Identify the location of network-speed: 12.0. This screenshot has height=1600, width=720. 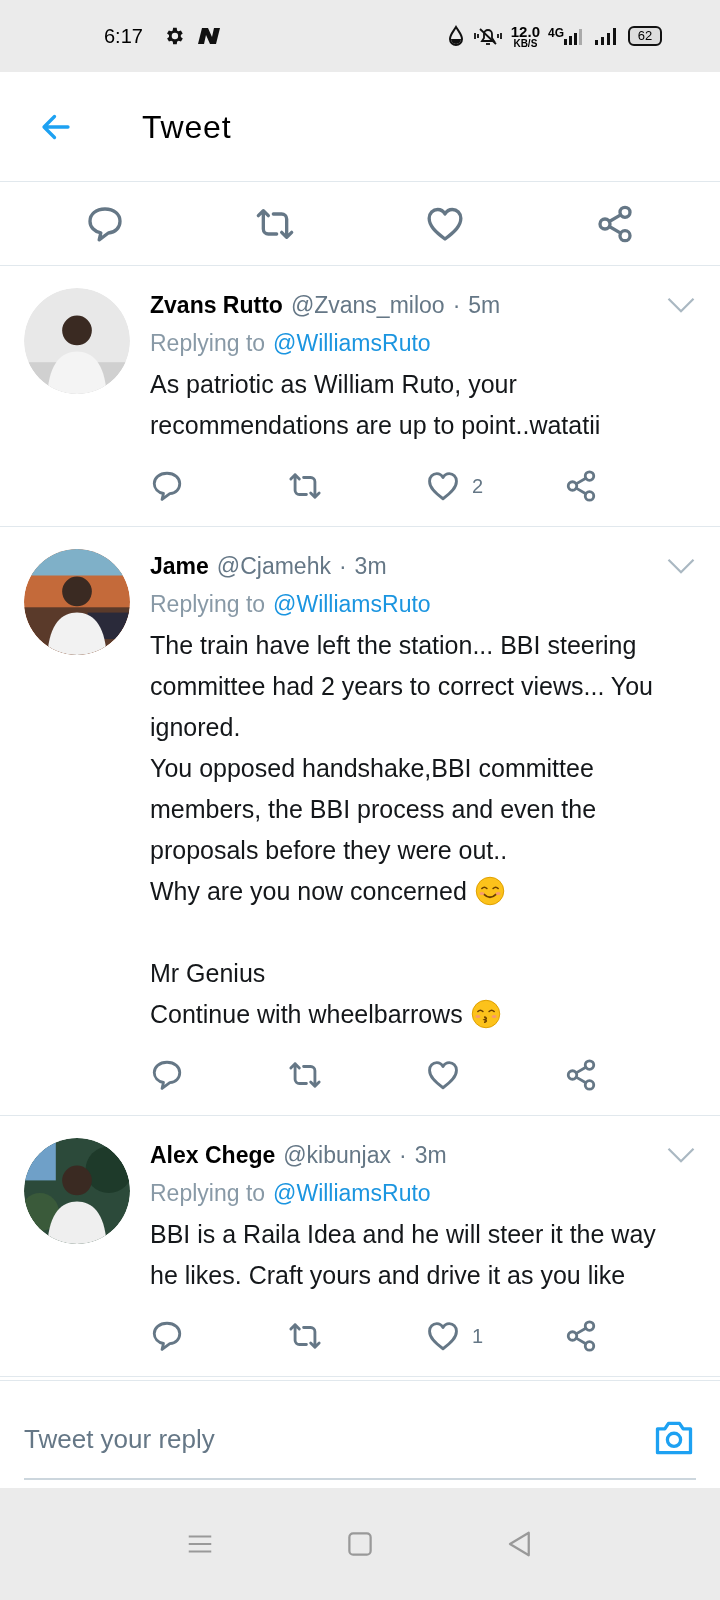
(525, 31).